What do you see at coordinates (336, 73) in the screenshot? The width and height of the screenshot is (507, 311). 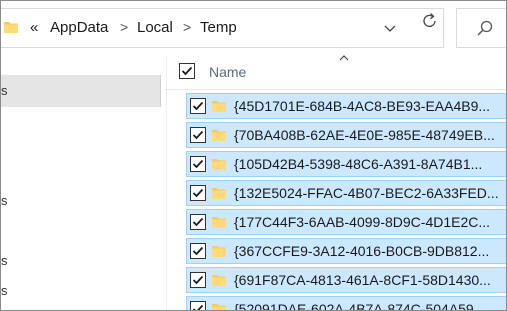 I see `column-header: Name` at bounding box center [336, 73].